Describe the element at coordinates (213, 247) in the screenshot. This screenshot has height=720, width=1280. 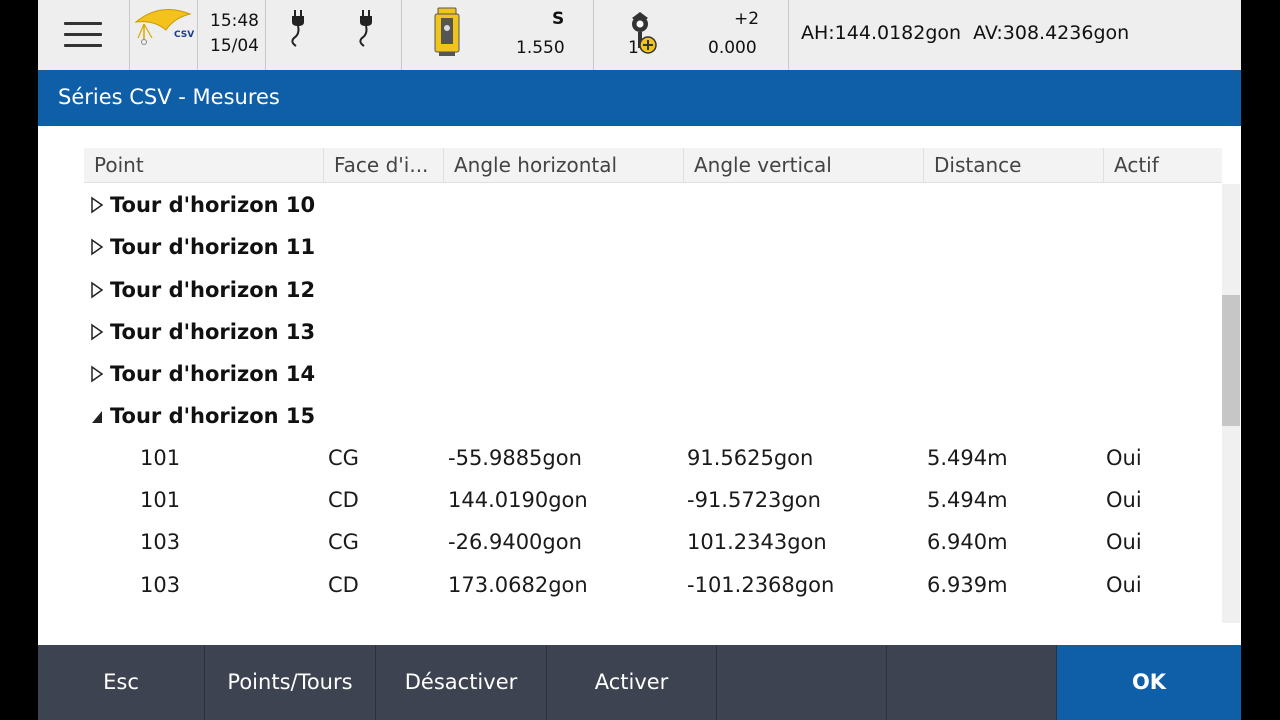
I see `round-label: Tour d'horizon 11` at that location.